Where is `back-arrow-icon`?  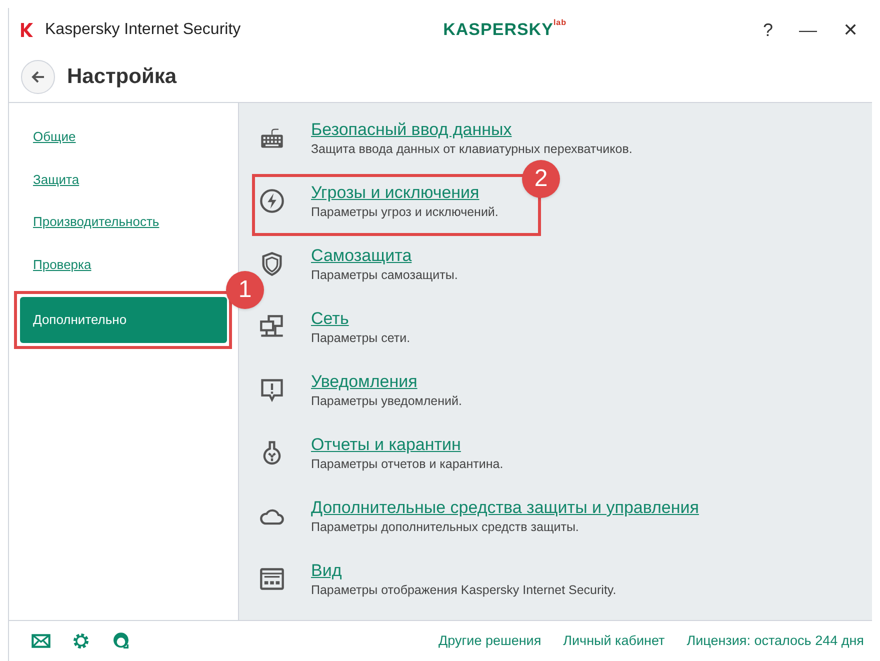 back-arrow-icon is located at coordinates (38, 77).